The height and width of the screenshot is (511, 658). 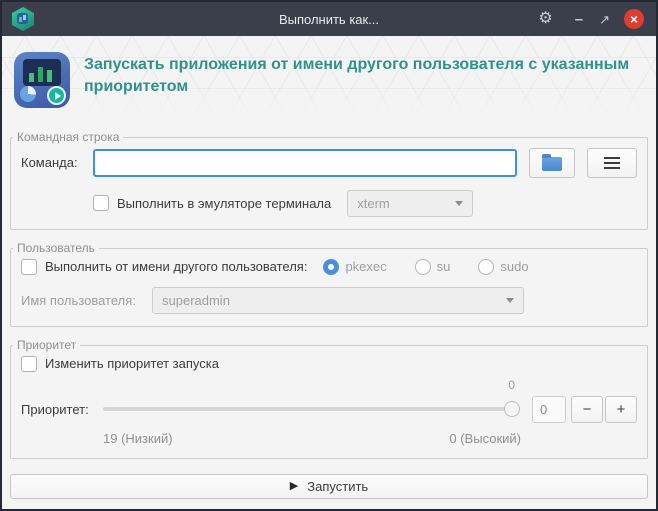 I want to click on slider-handle, so click(x=512, y=409).